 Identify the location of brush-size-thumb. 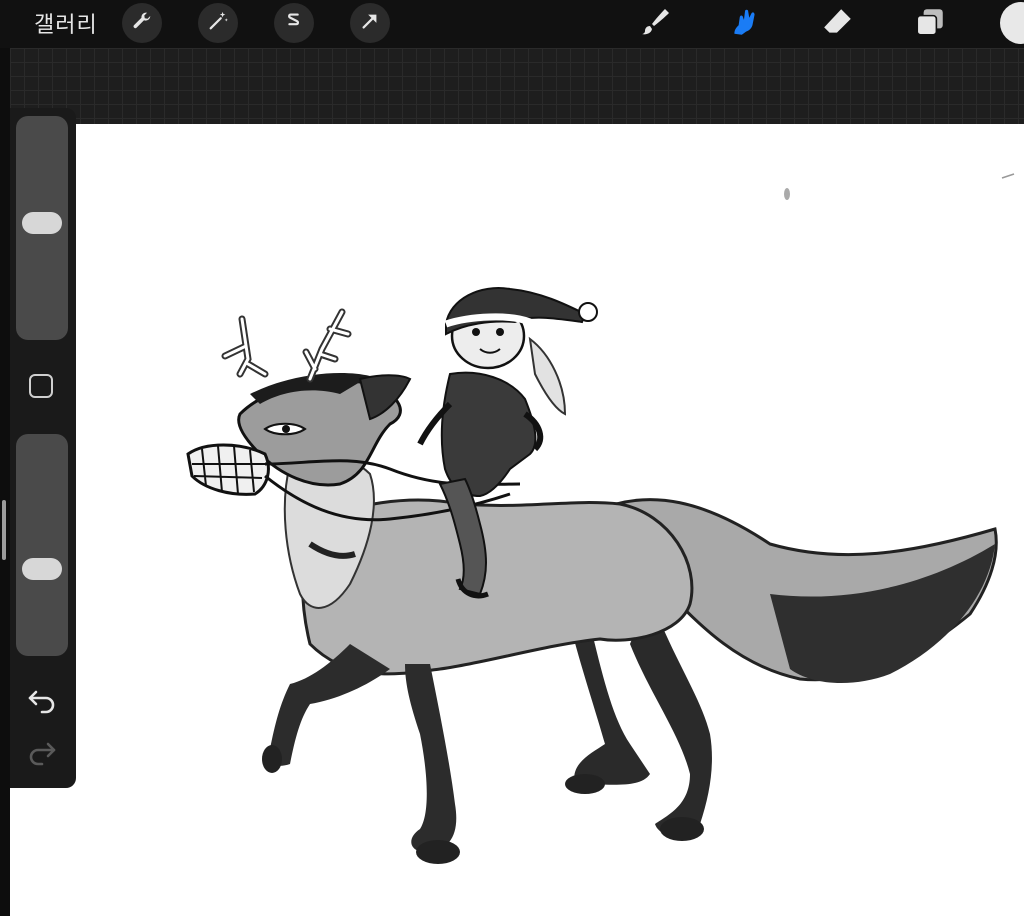
(42, 223).